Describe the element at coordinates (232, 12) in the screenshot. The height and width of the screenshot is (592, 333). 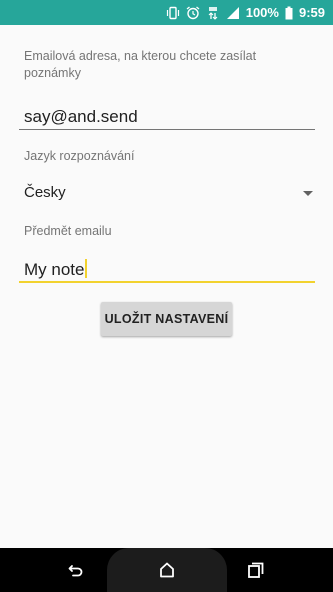
I see `signal-icon` at that location.